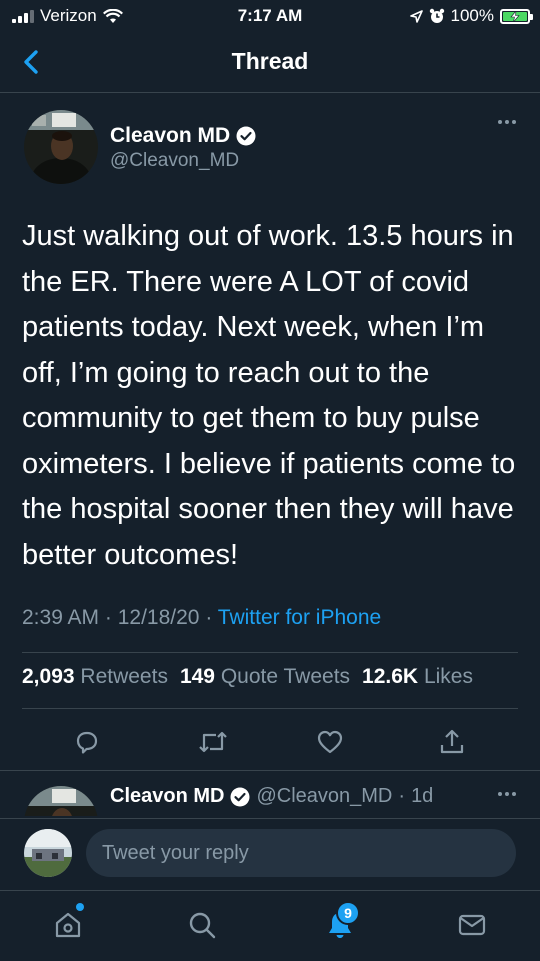 The width and height of the screenshot is (540, 961). What do you see at coordinates (507, 794) in the screenshot?
I see `reply-more-options-button` at bounding box center [507, 794].